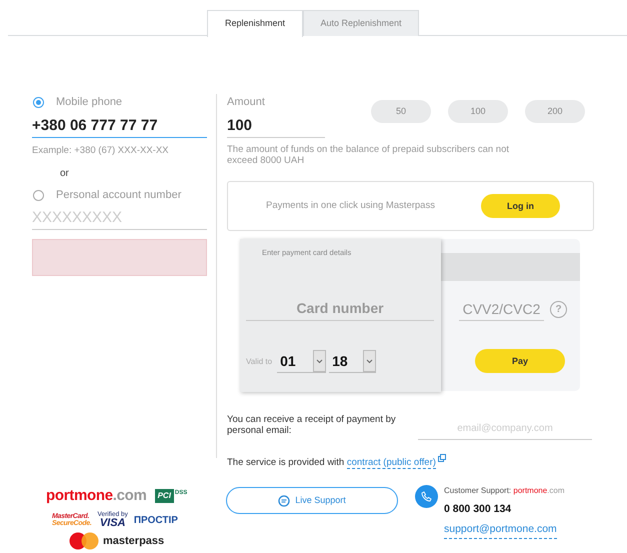 Image resolution: width=627 pixels, height=553 pixels. I want to click on support-email-link: support@portmone.com, so click(500, 530).